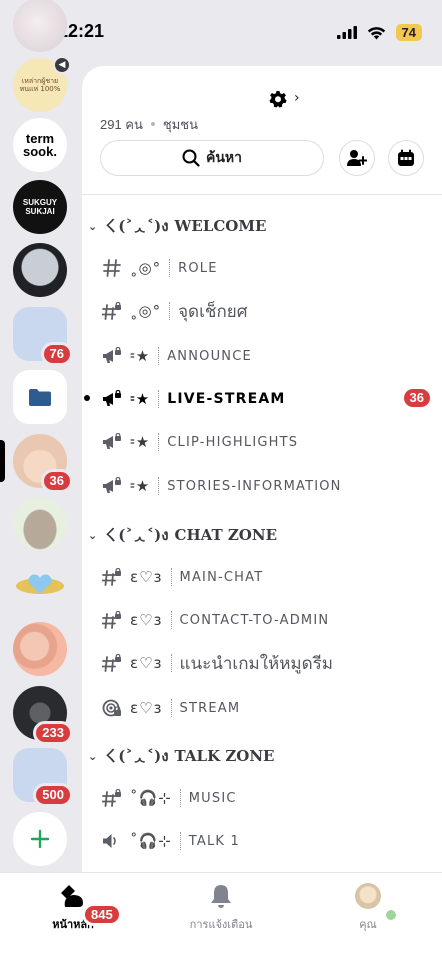 This screenshot has width=442, height=960. What do you see at coordinates (376, 32) in the screenshot?
I see `wifi-icon` at bounding box center [376, 32].